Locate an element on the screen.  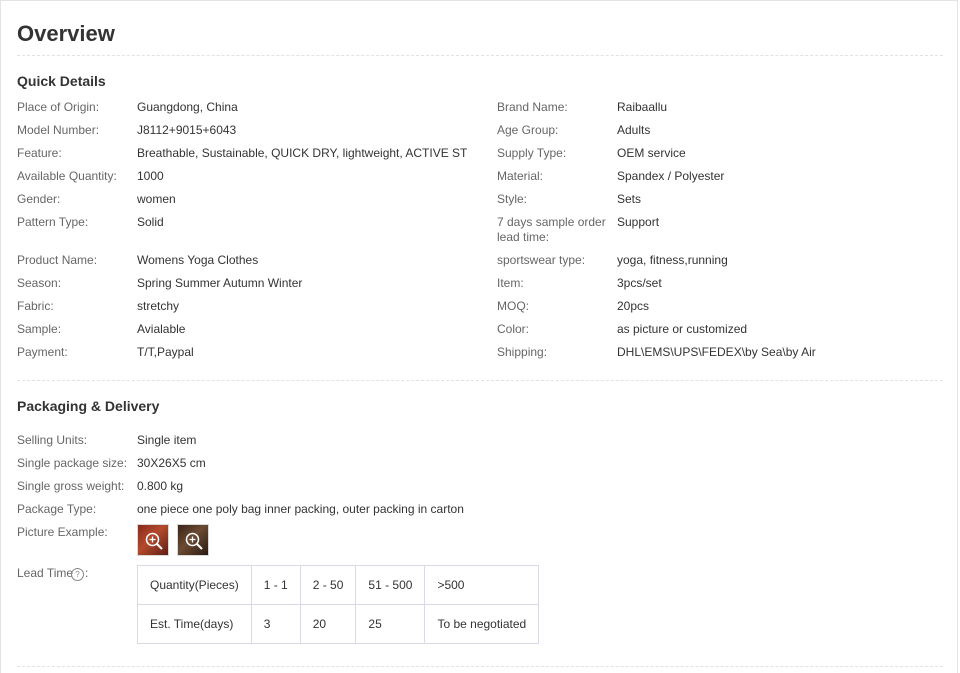
attr-key: Single gross weight: is located at coordinates (71, 486).